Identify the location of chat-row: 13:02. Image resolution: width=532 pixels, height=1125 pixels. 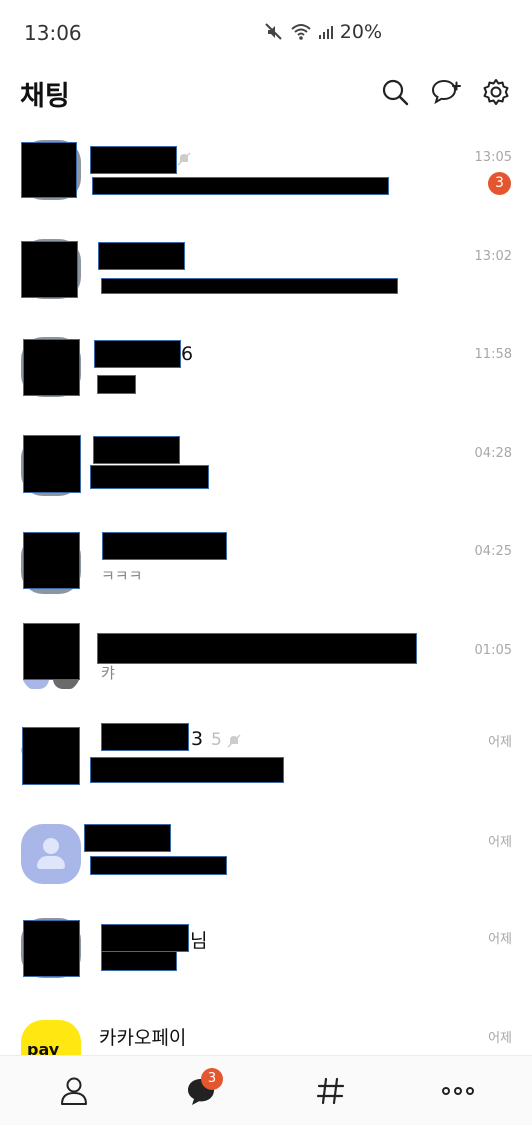
(266, 272).